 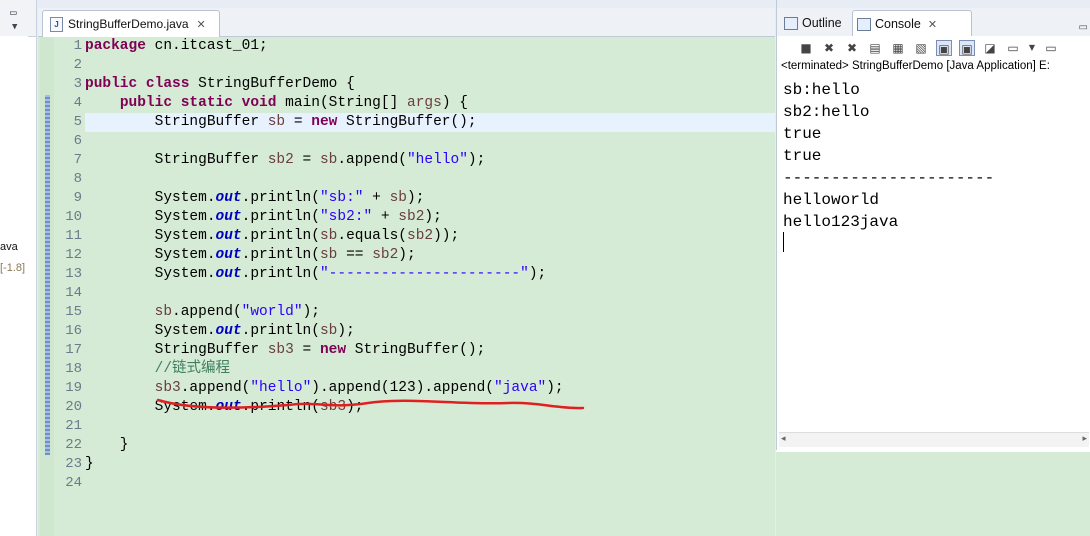 What do you see at coordinates (255, 198) in the screenshot?
I see `code-line: System.out.println("sb:" + sb);` at bounding box center [255, 198].